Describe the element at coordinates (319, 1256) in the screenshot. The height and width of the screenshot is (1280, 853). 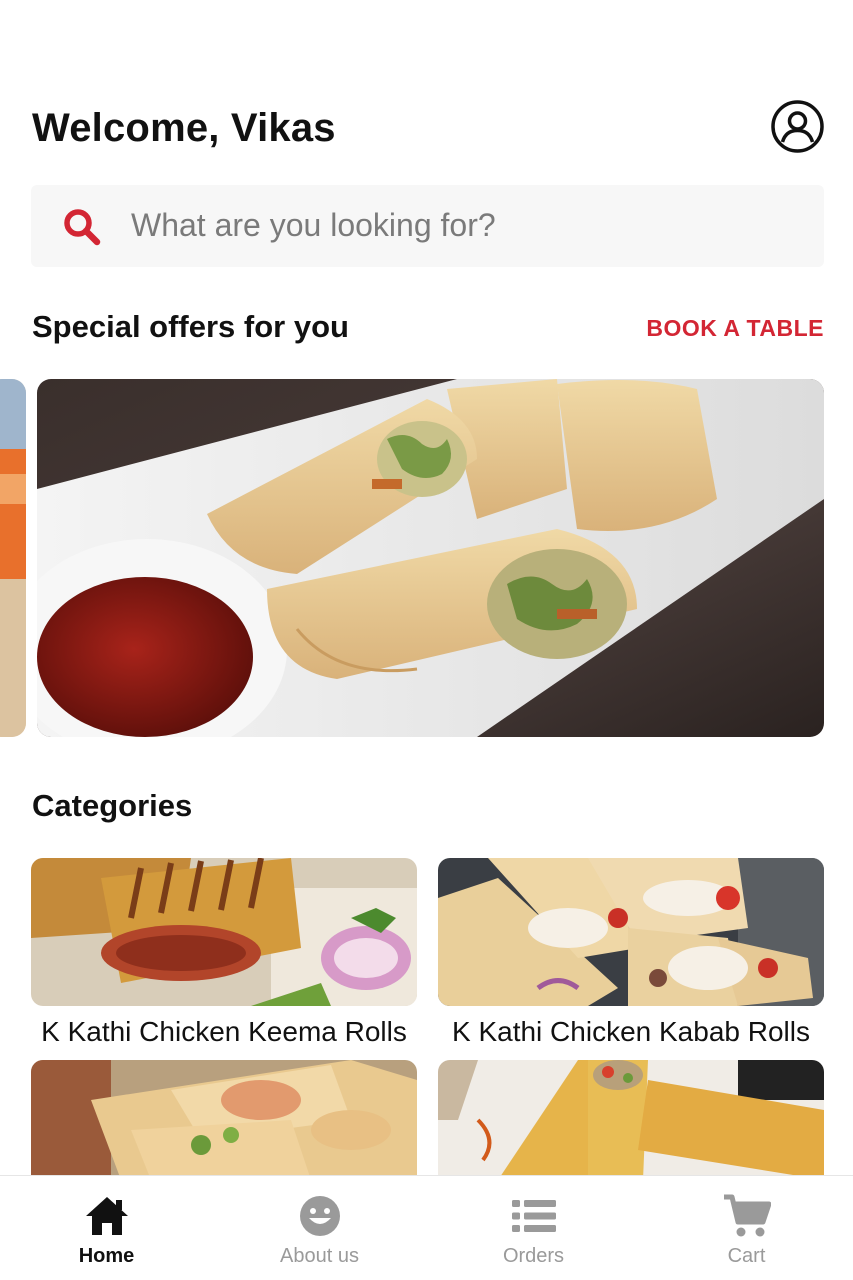
I see `nav-about-us-label: About us` at that location.